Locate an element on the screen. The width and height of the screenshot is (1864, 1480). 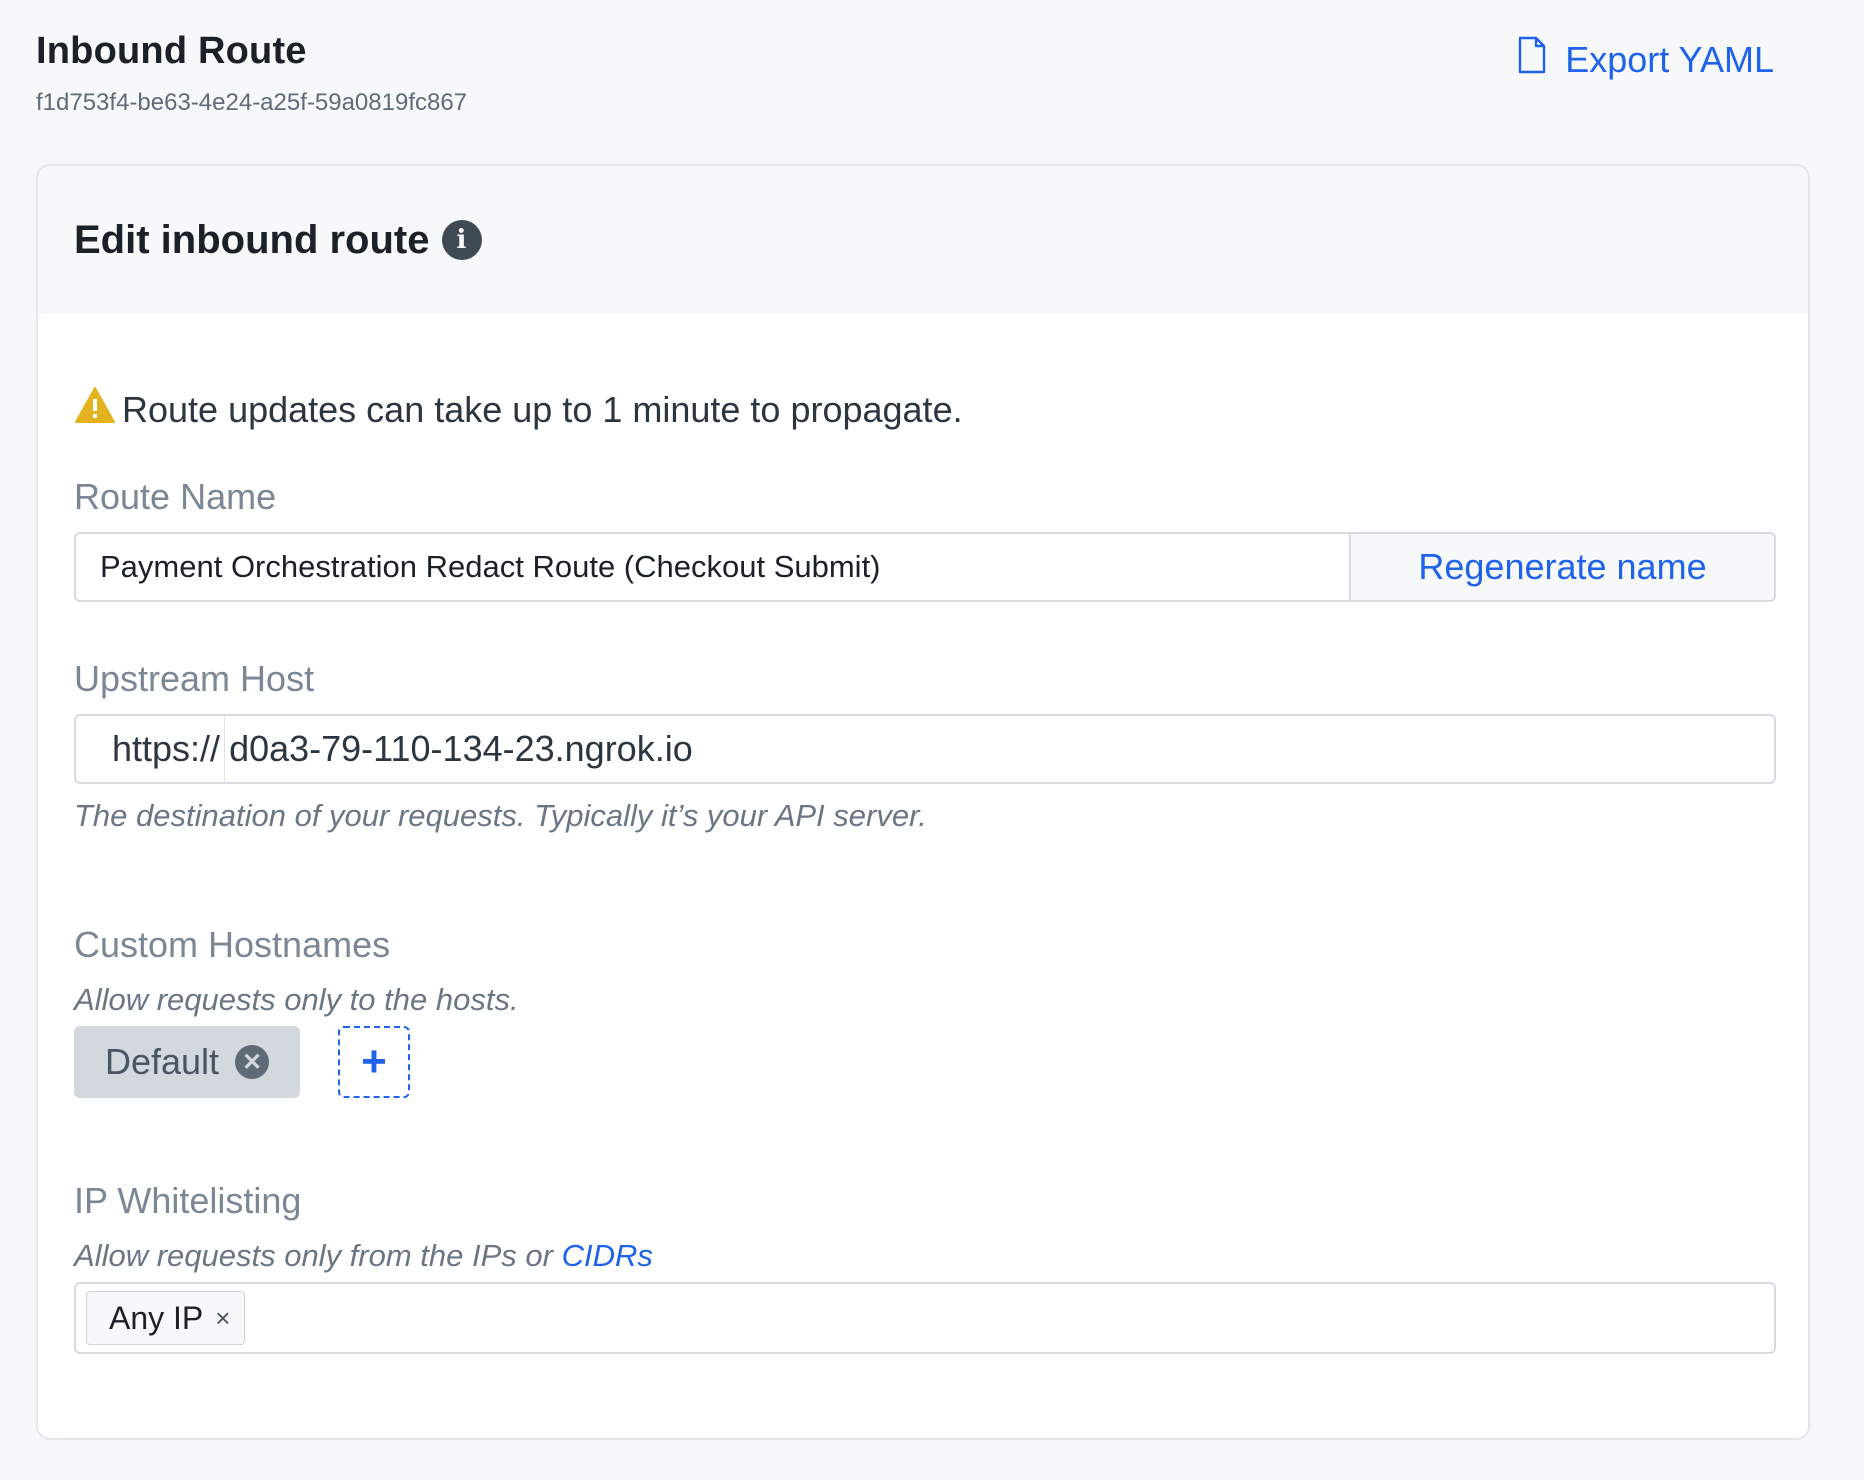
upstream-host-label: Upstream Host is located at coordinates (194, 678).